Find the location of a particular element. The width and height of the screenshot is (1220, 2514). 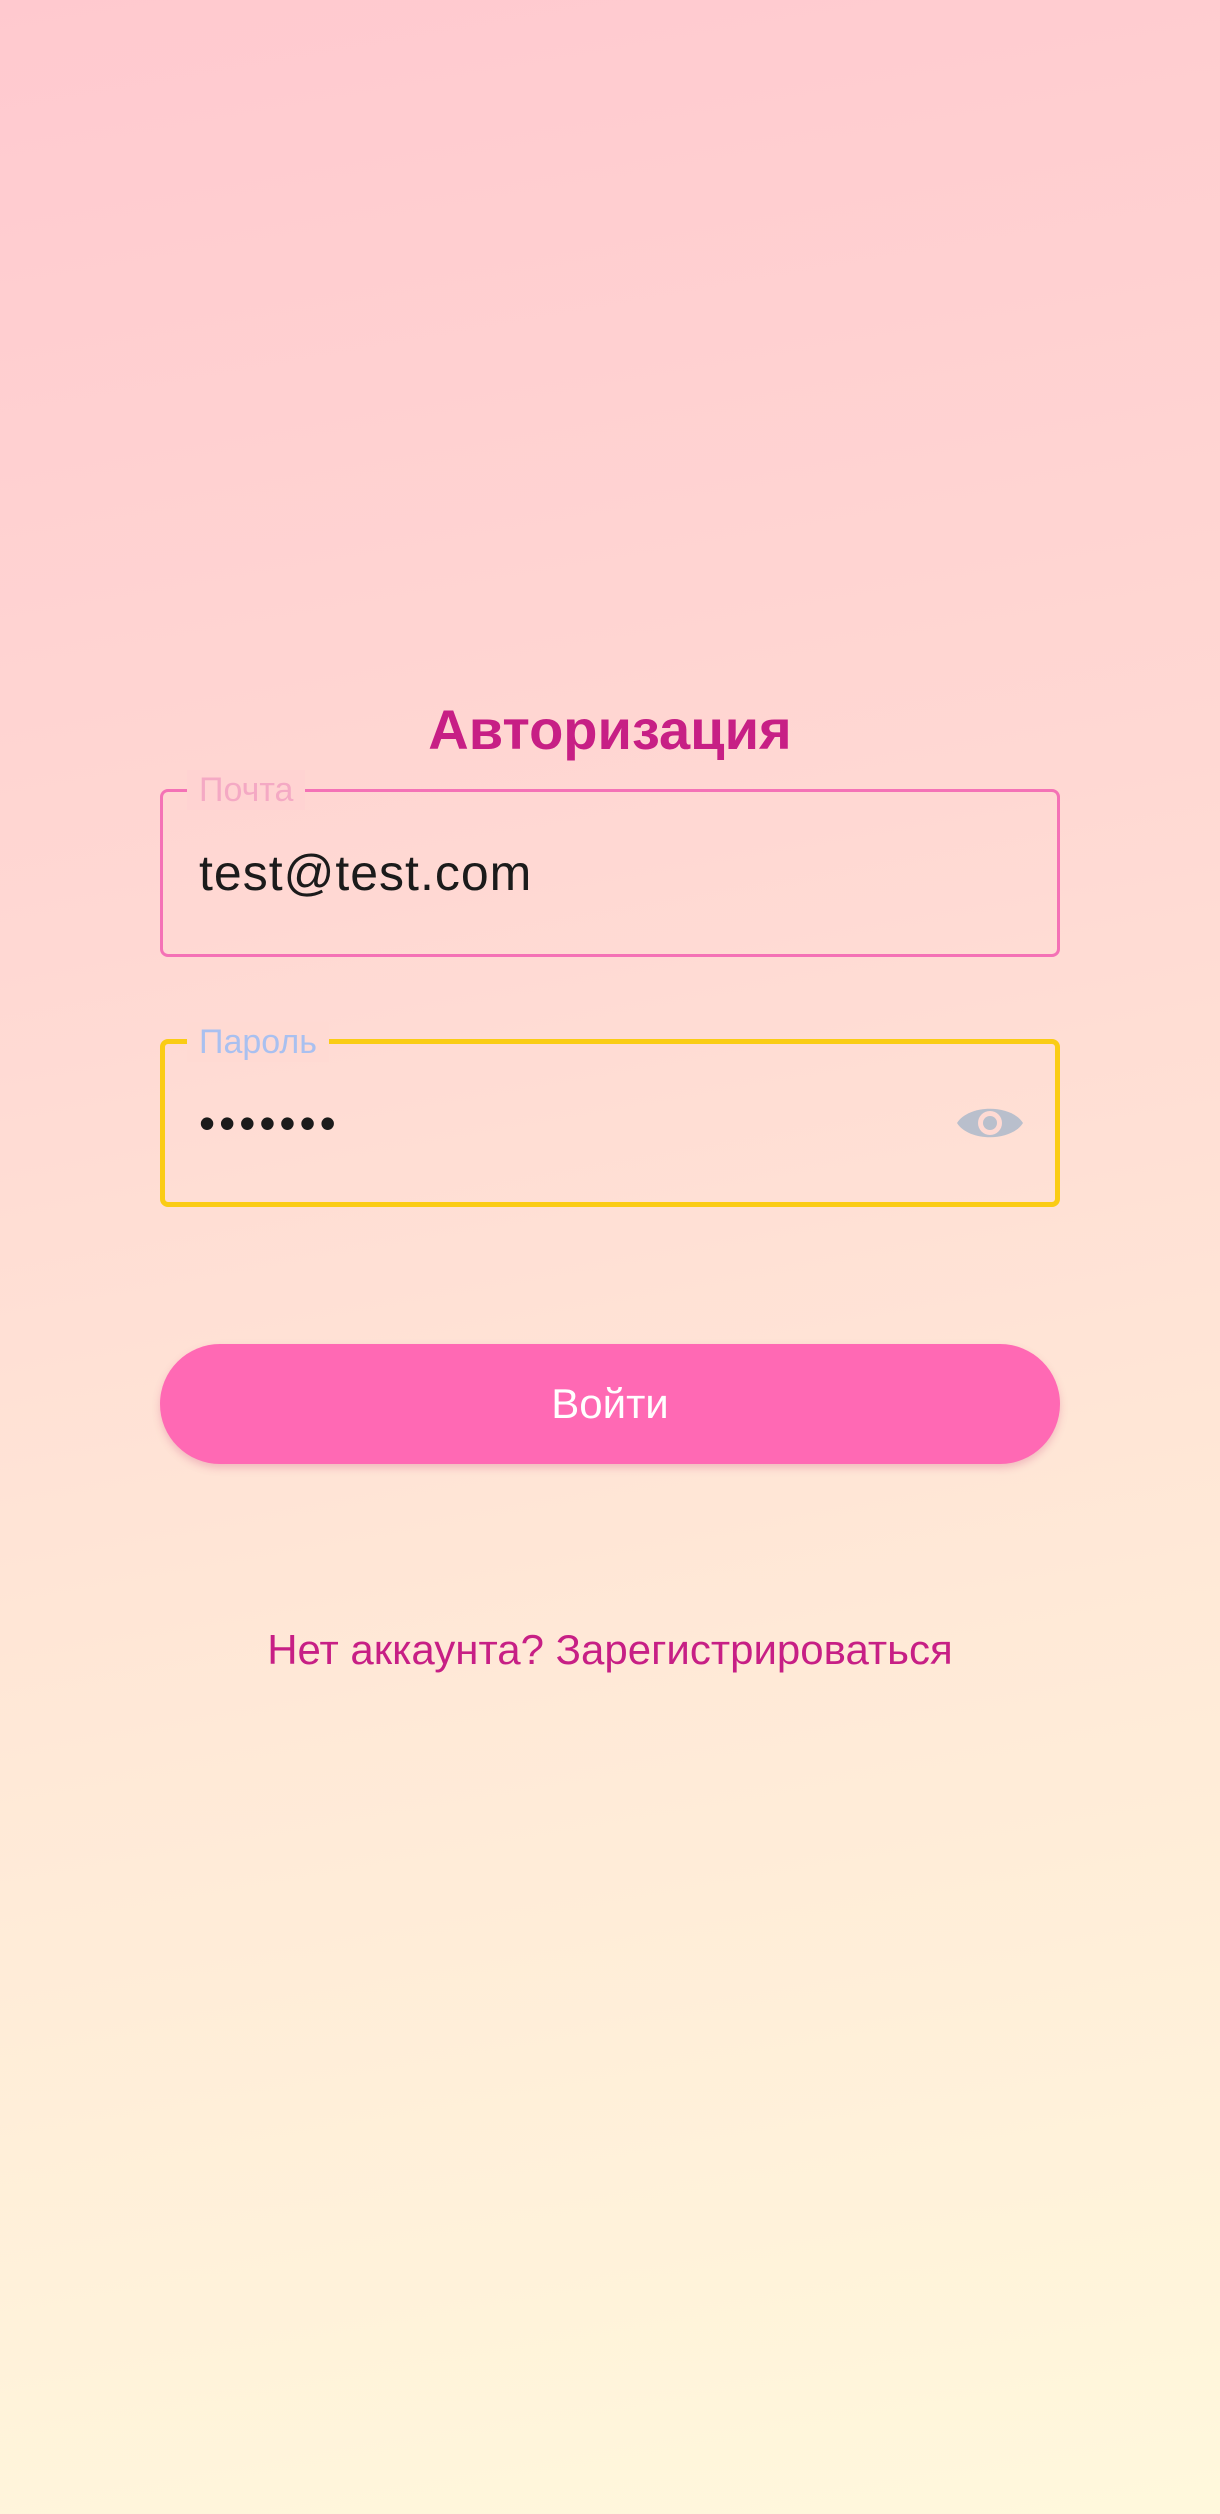

eye-icon is located at coordinates (990, 1123).